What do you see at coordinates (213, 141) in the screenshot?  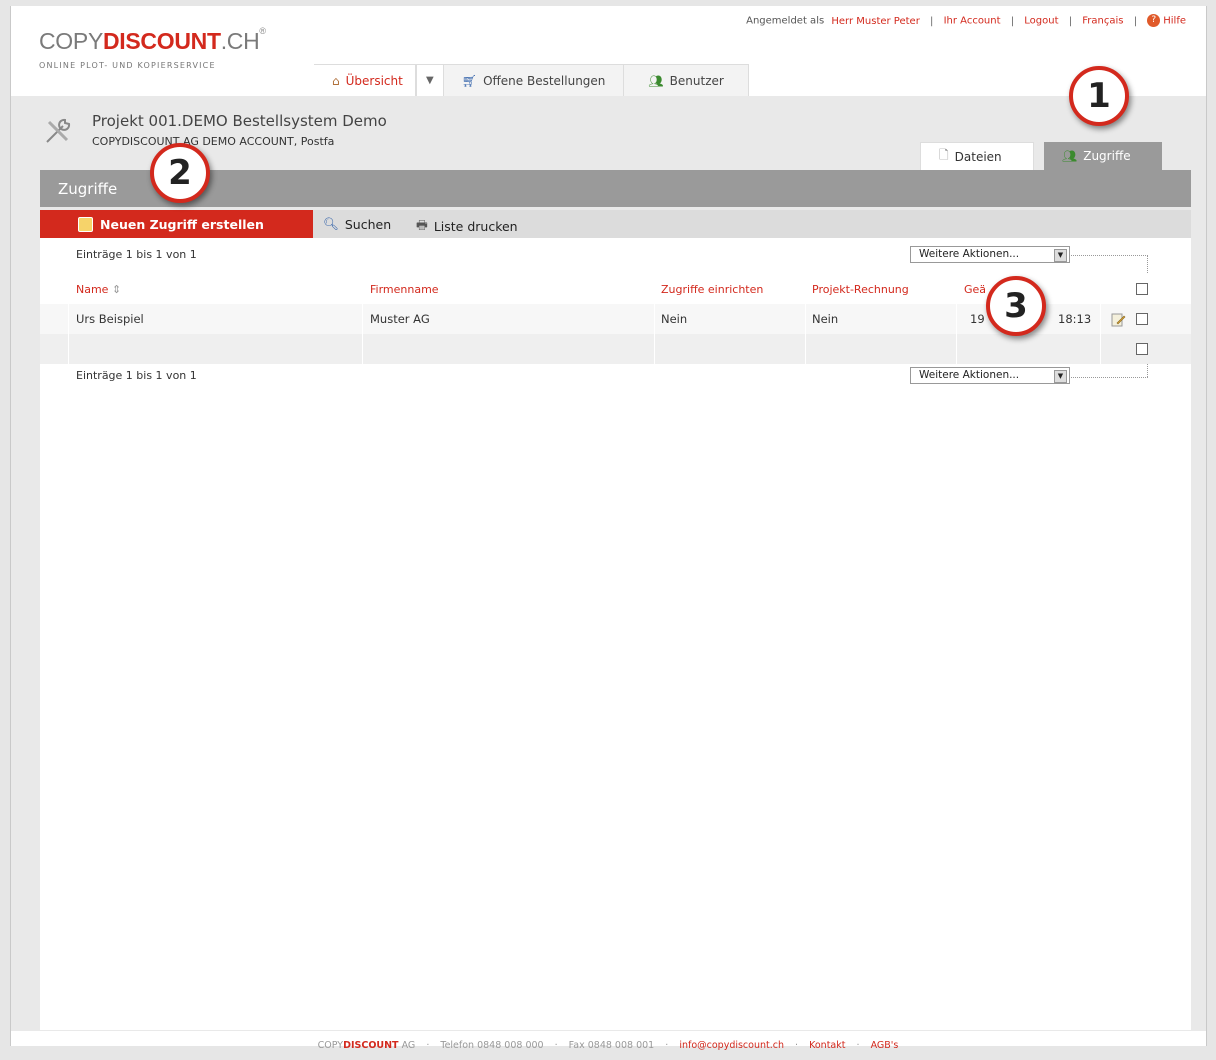 I see `project-subtitle: COPYDISCOUNT AG DEMO ACCOUNT, Postfa` at bounding box center [213, 141].